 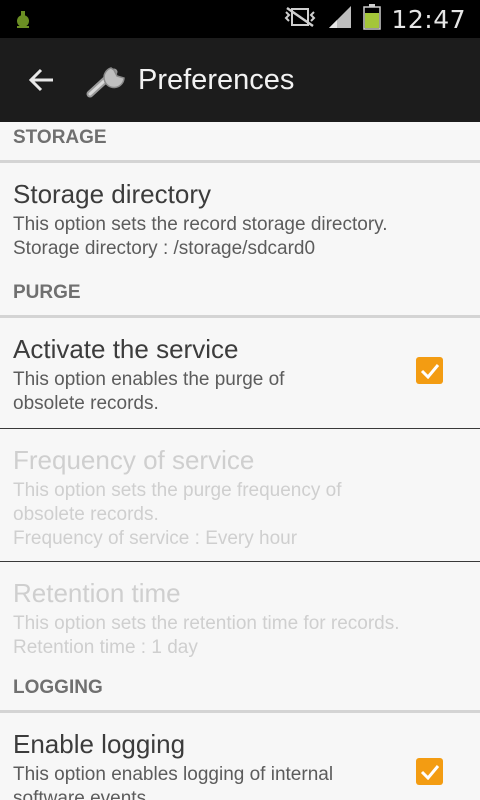 I want to click on summary-line: Frequency of service : Every hour, so click(x=155, y=538).